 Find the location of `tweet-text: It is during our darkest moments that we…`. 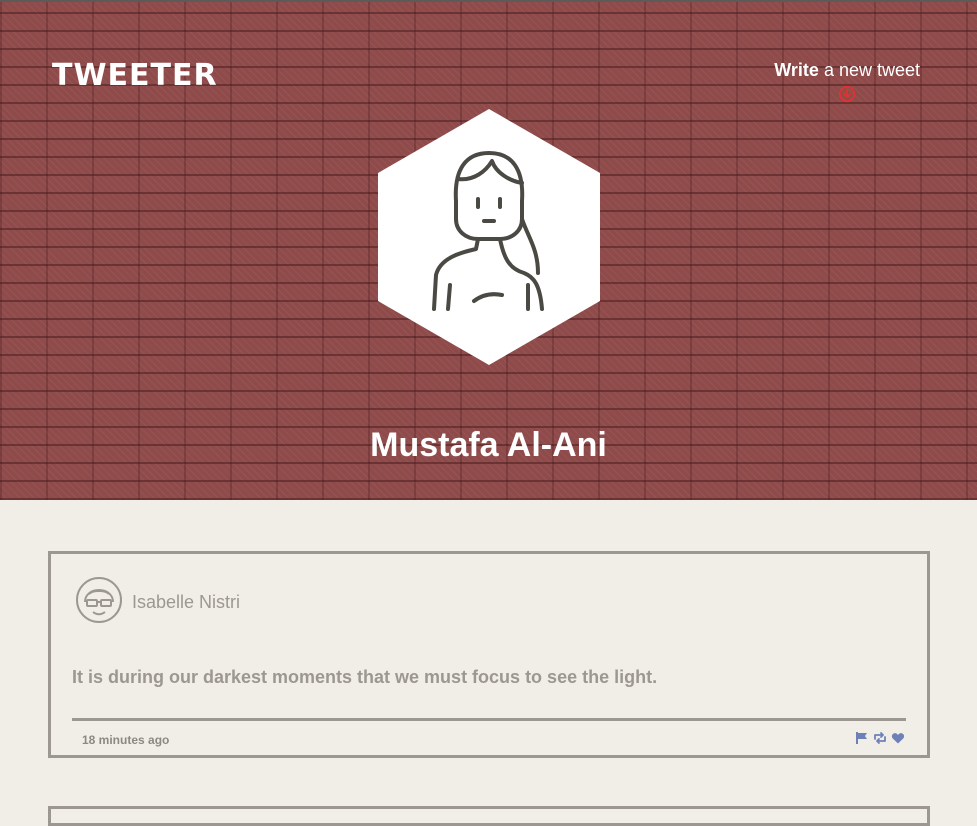

tweet-text: It is during our darkest moments that we… is located at coordinates (365, 677).